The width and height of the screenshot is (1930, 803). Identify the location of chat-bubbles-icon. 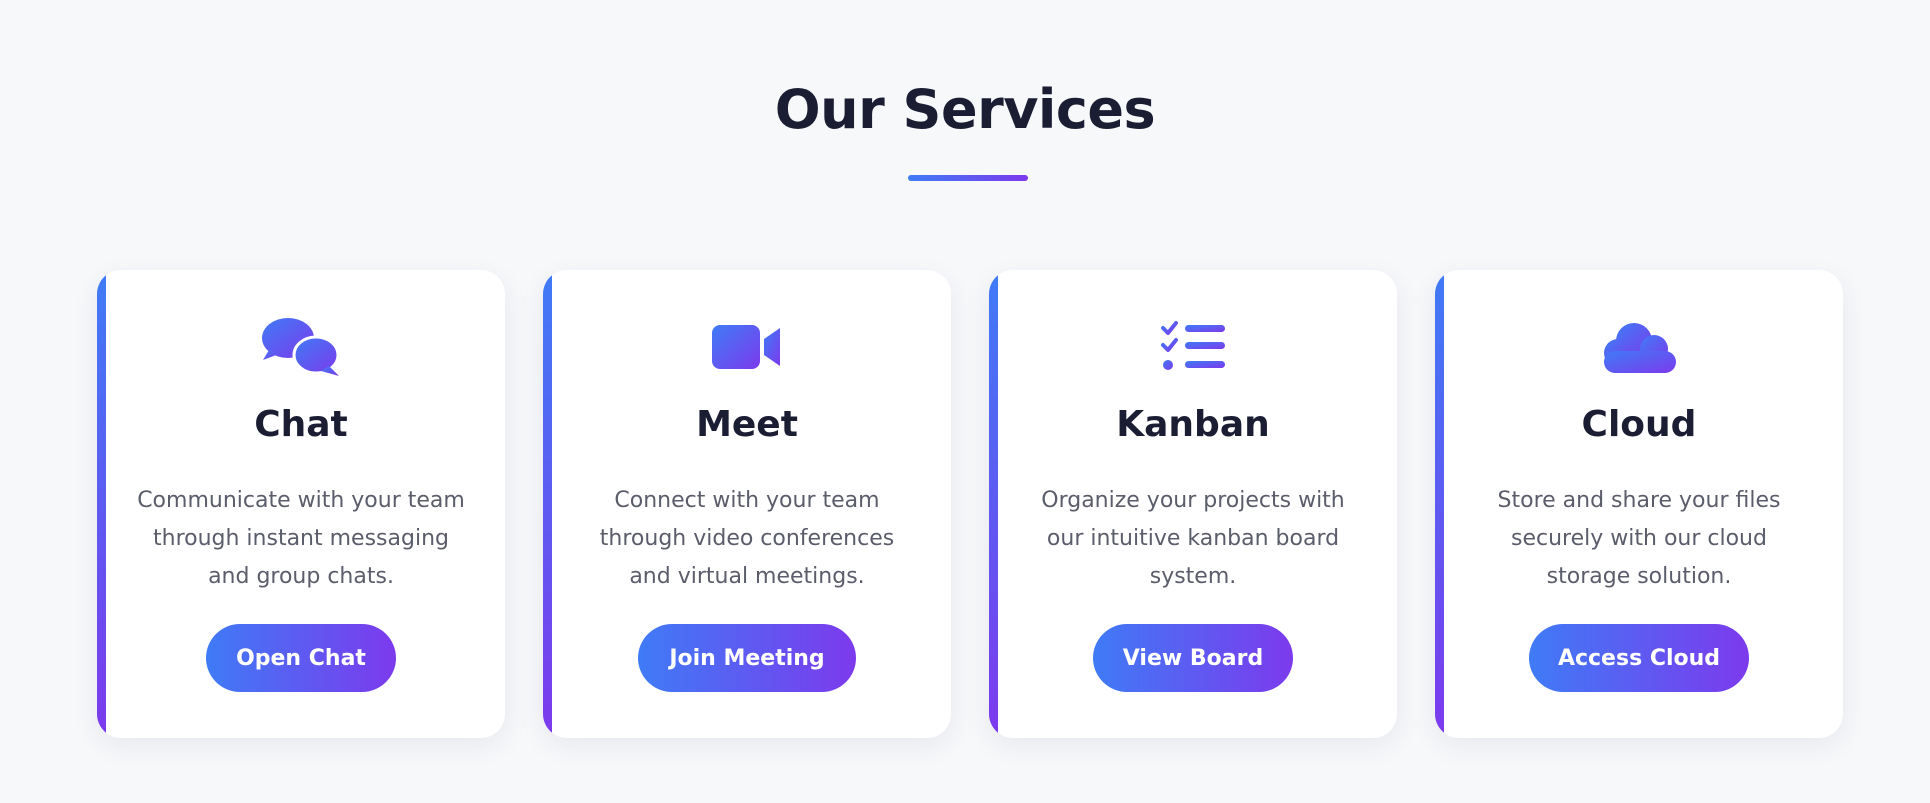
(301, 347).